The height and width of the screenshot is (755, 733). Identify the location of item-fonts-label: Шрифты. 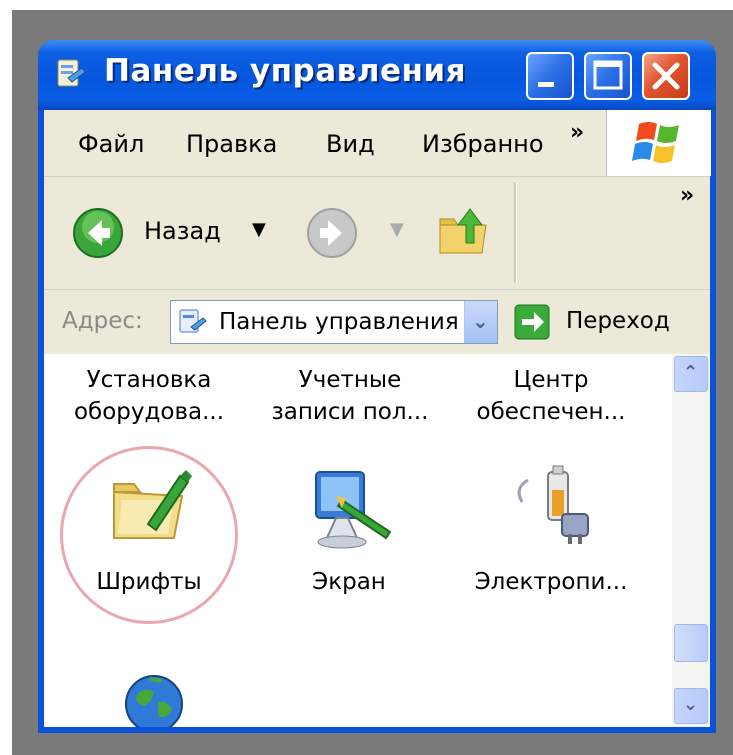
(149, 582).